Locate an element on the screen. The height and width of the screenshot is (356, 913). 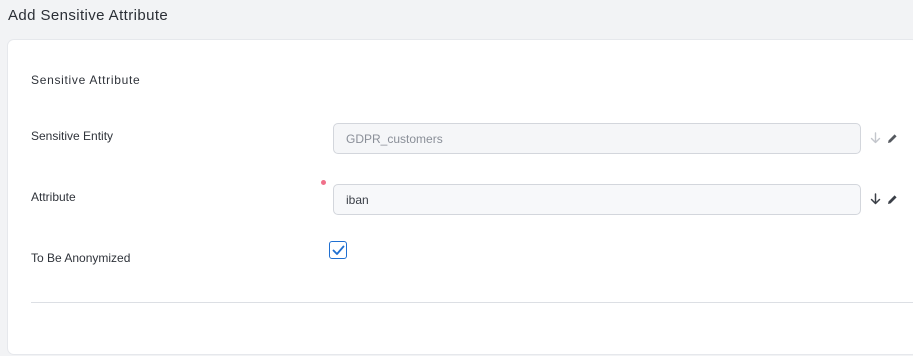
to-be-anonymized-checkbox is located at coordinates (338, 250).